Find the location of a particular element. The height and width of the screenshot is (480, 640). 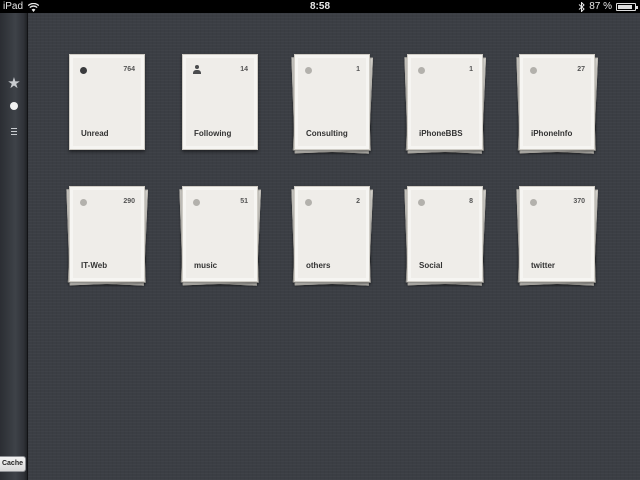

card-face: 764 Unread is located at coordinates (107, 102).